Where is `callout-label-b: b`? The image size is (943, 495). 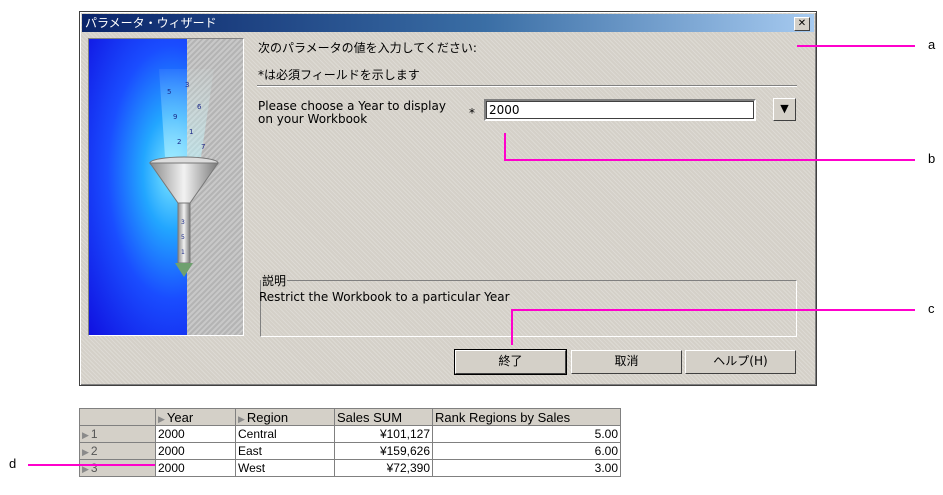
callout-label-b: b is located at coordinates (932, 158).